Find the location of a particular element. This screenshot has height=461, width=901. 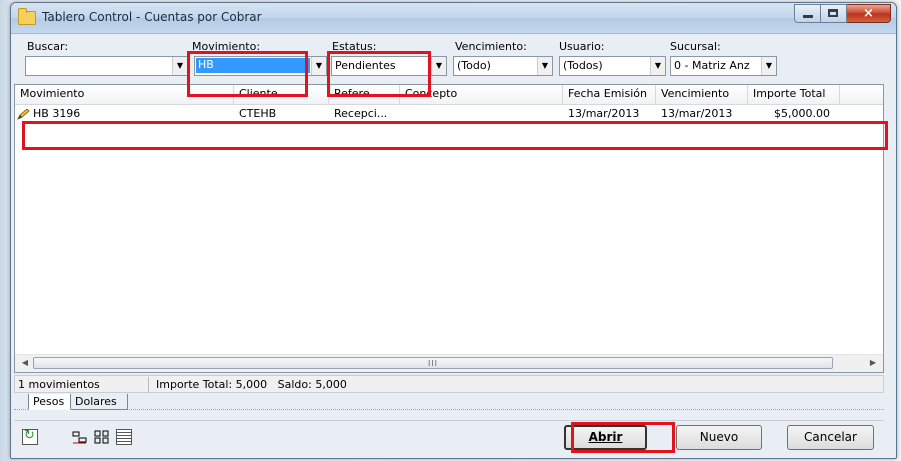

maximize-button is located at coordinates (834, 13).